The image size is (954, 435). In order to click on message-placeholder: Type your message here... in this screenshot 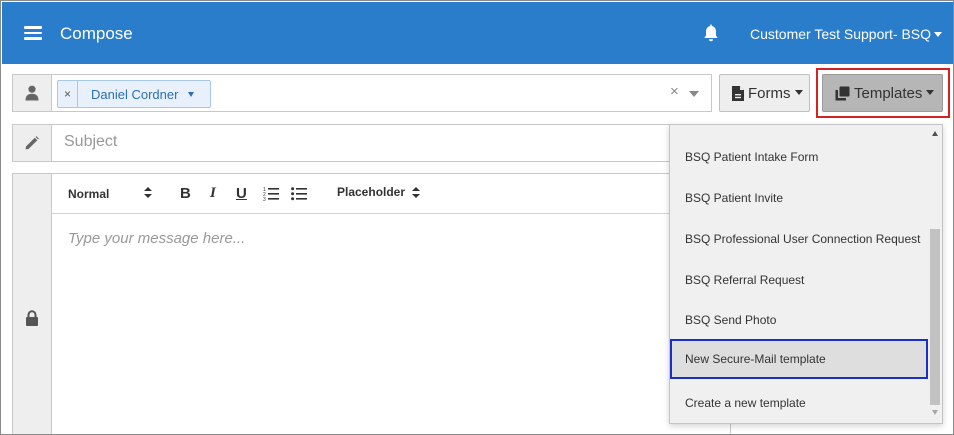, I will do `click(157, 238)`.